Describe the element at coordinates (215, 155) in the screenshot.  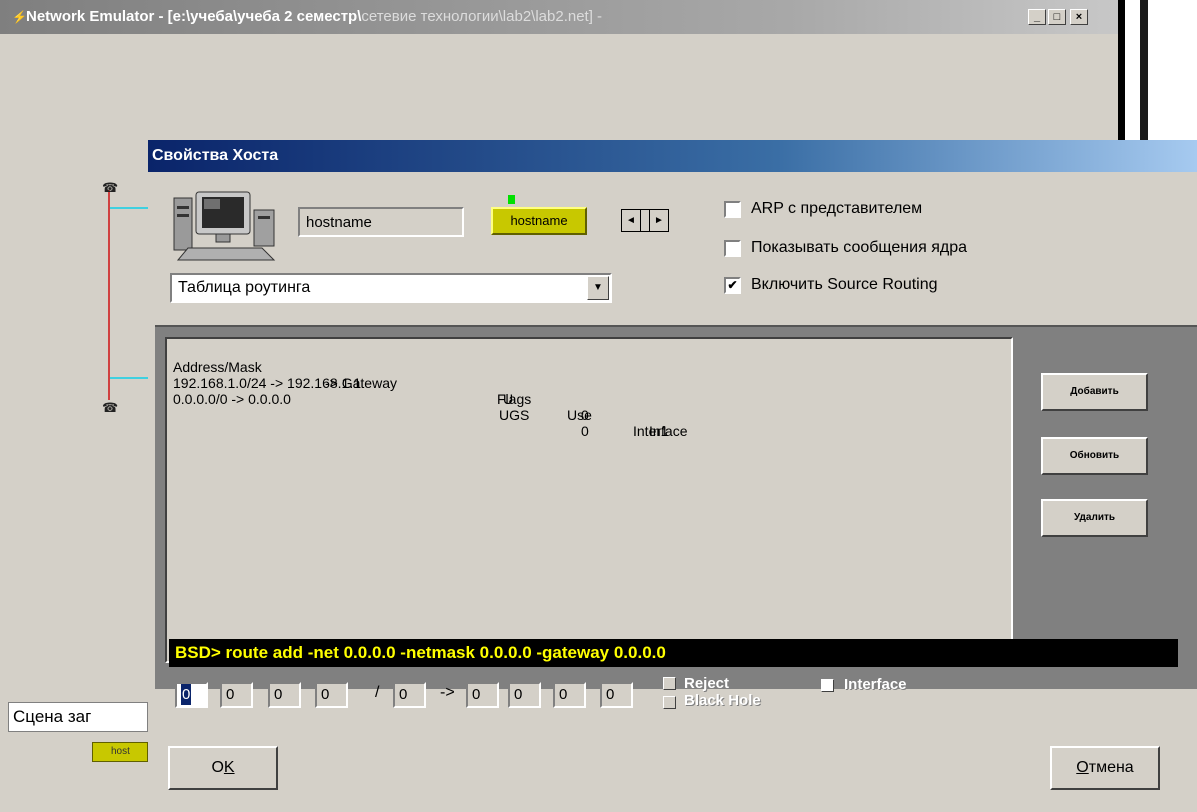
I see `dialog-title: Свойства Хоста` at that location.